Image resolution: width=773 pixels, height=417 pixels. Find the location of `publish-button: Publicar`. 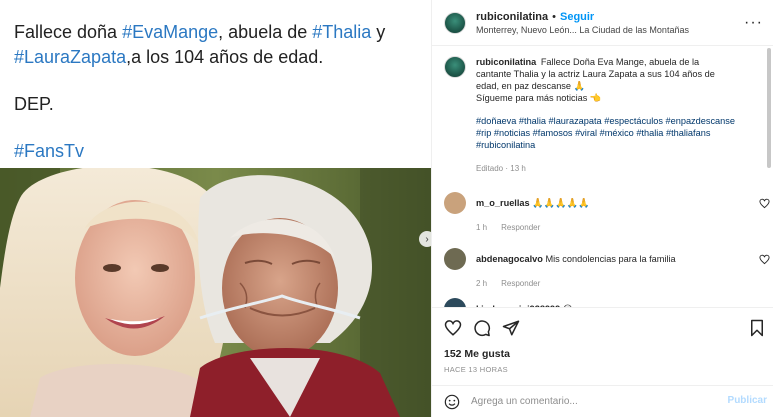

publish-button: Publicar is located at coordinates (747, 400).